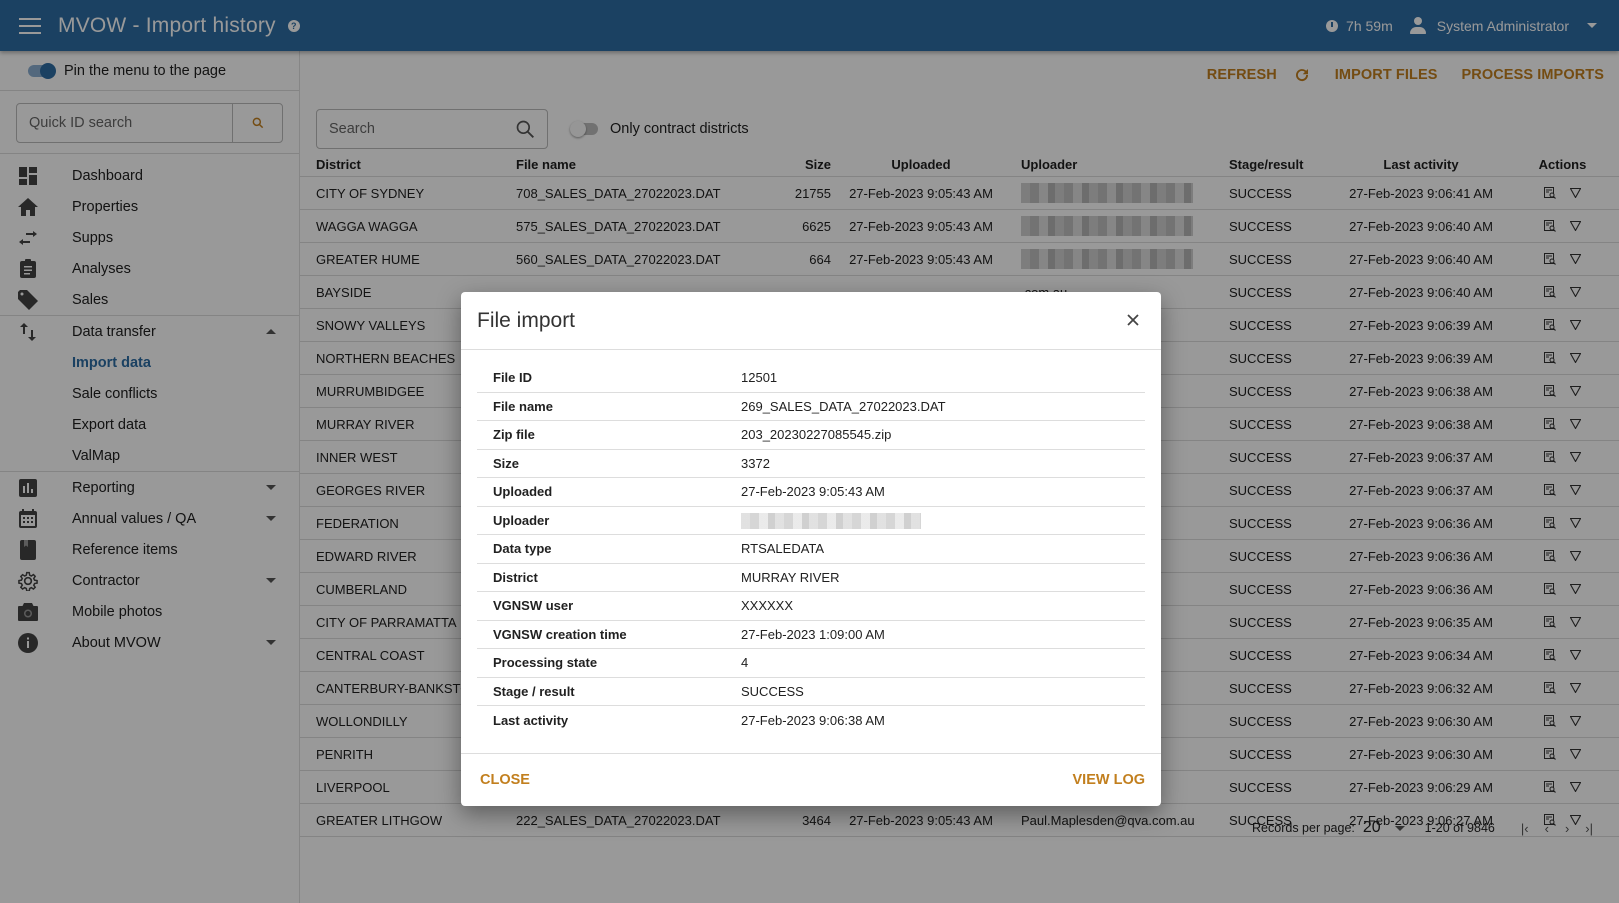 Image resolution: width=1619 pixels, height=903 pixels. I want to click on detail-row: Stage / result SUCCESS, so click(811, 692).